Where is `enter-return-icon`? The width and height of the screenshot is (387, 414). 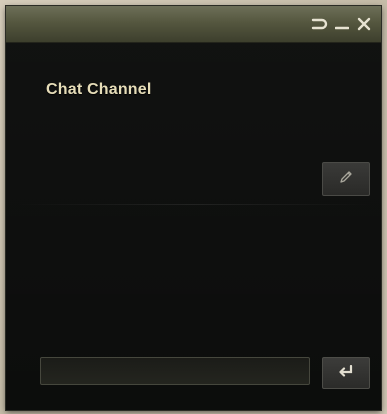 enter-return-icon is located at coordinates (346, 373).